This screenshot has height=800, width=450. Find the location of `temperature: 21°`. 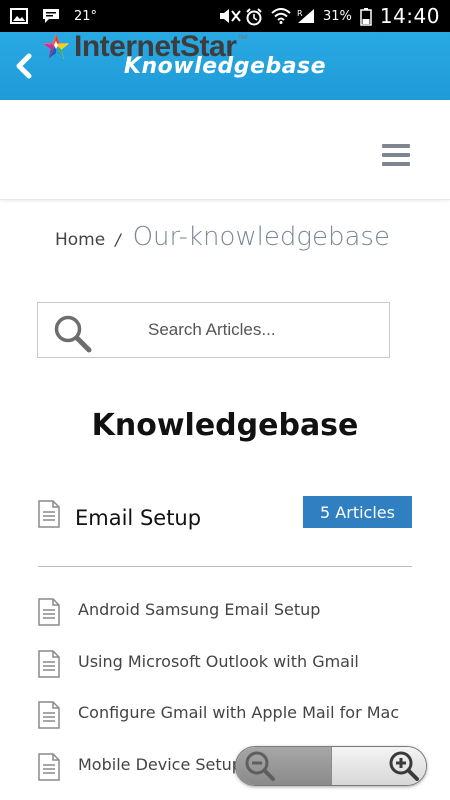

temperature: 21° is located at coordinates (86, 16).